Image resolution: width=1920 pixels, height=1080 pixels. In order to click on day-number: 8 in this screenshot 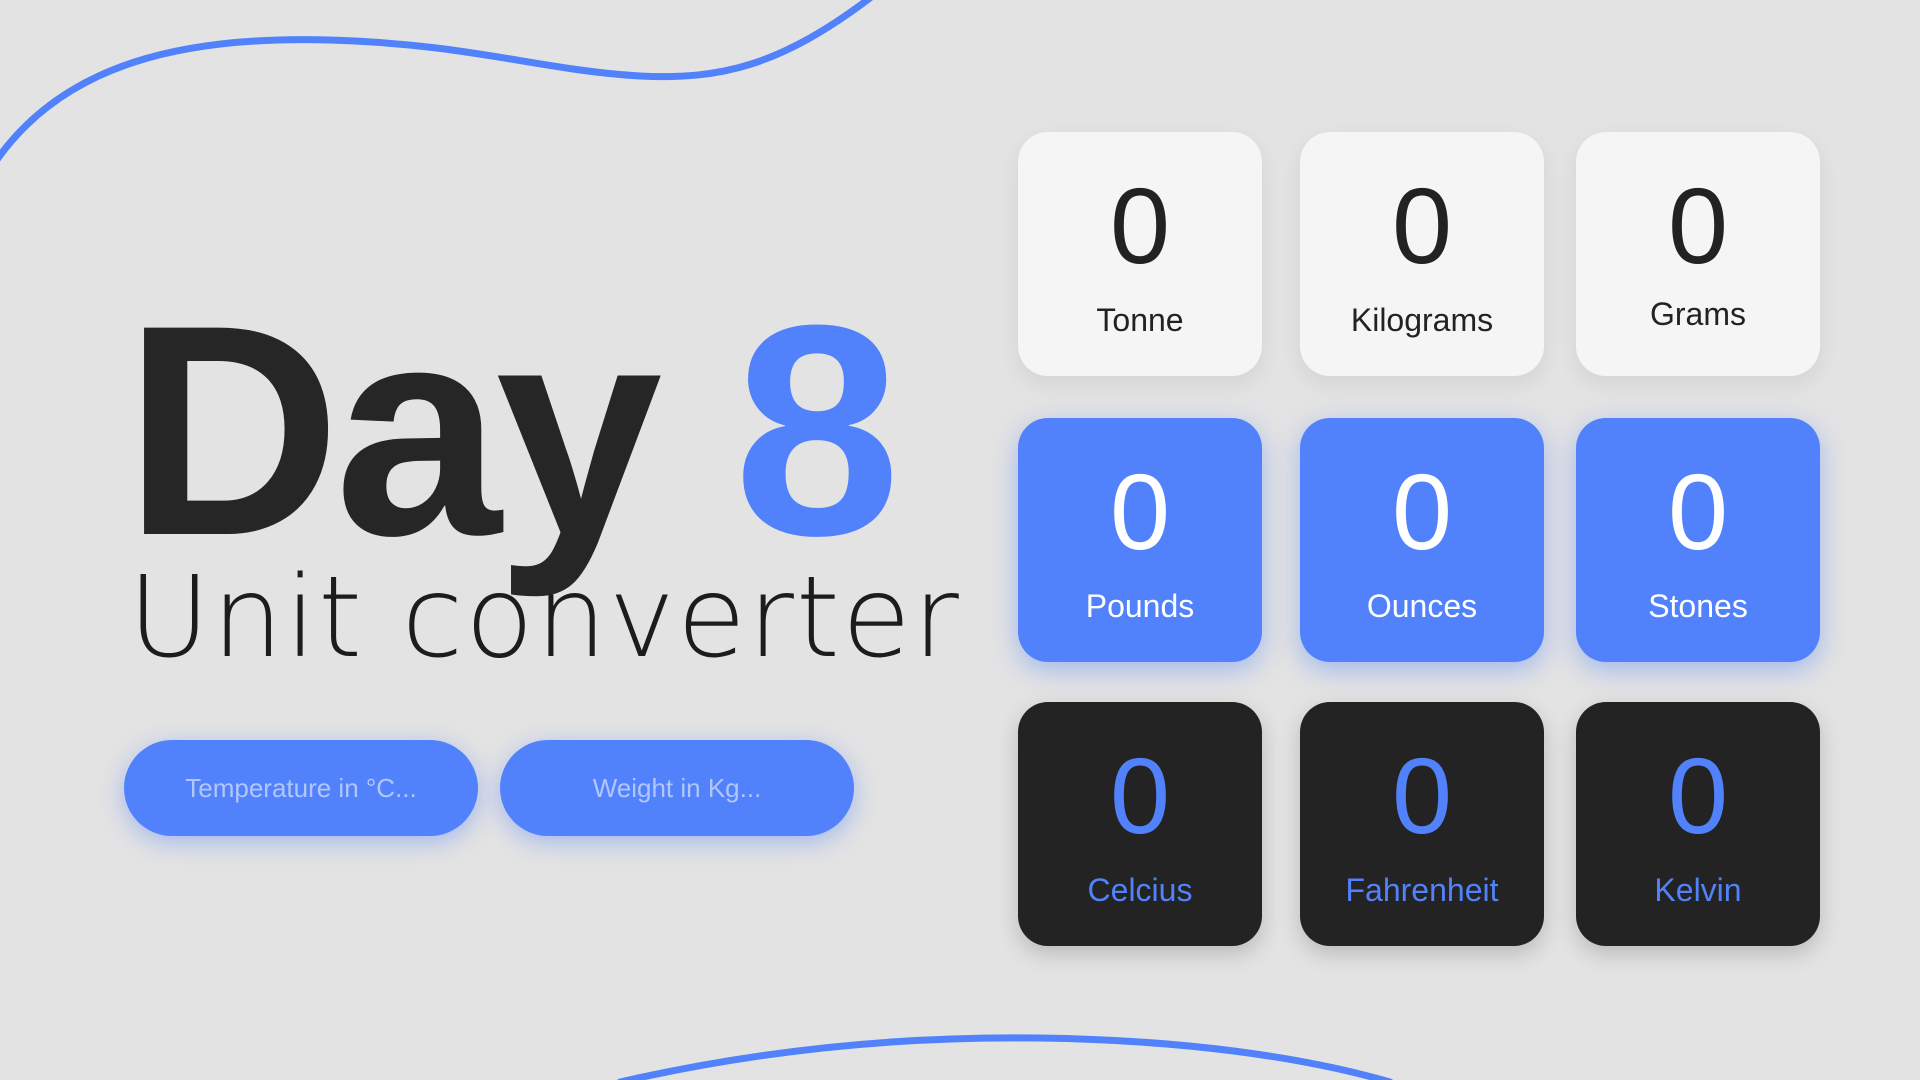, I will do `click(817, 430)`.